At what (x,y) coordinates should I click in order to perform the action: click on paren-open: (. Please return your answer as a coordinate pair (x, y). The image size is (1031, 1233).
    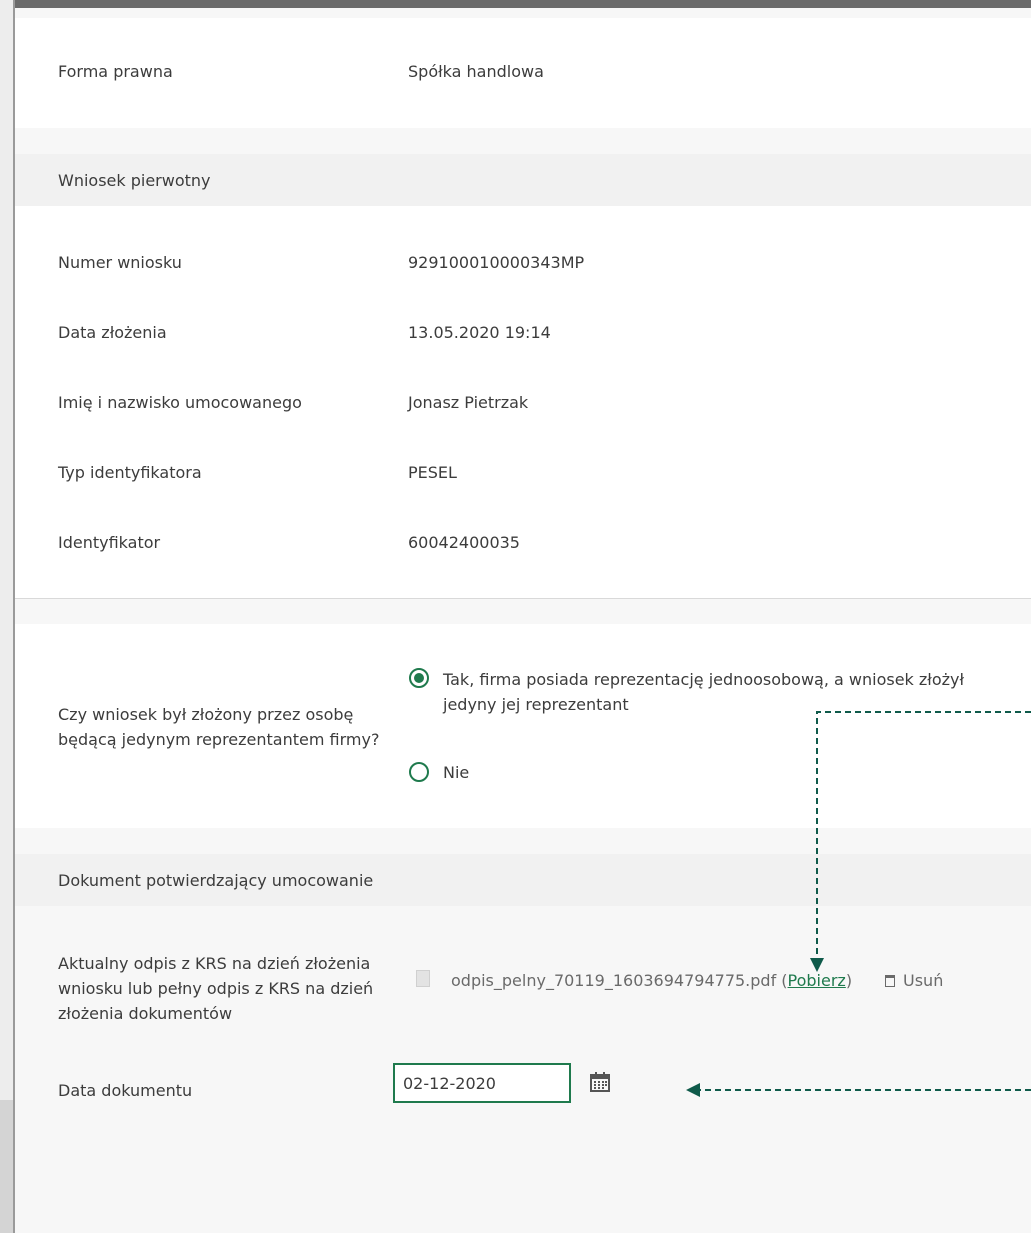
    Looking at the image, I should click on (782, 980).